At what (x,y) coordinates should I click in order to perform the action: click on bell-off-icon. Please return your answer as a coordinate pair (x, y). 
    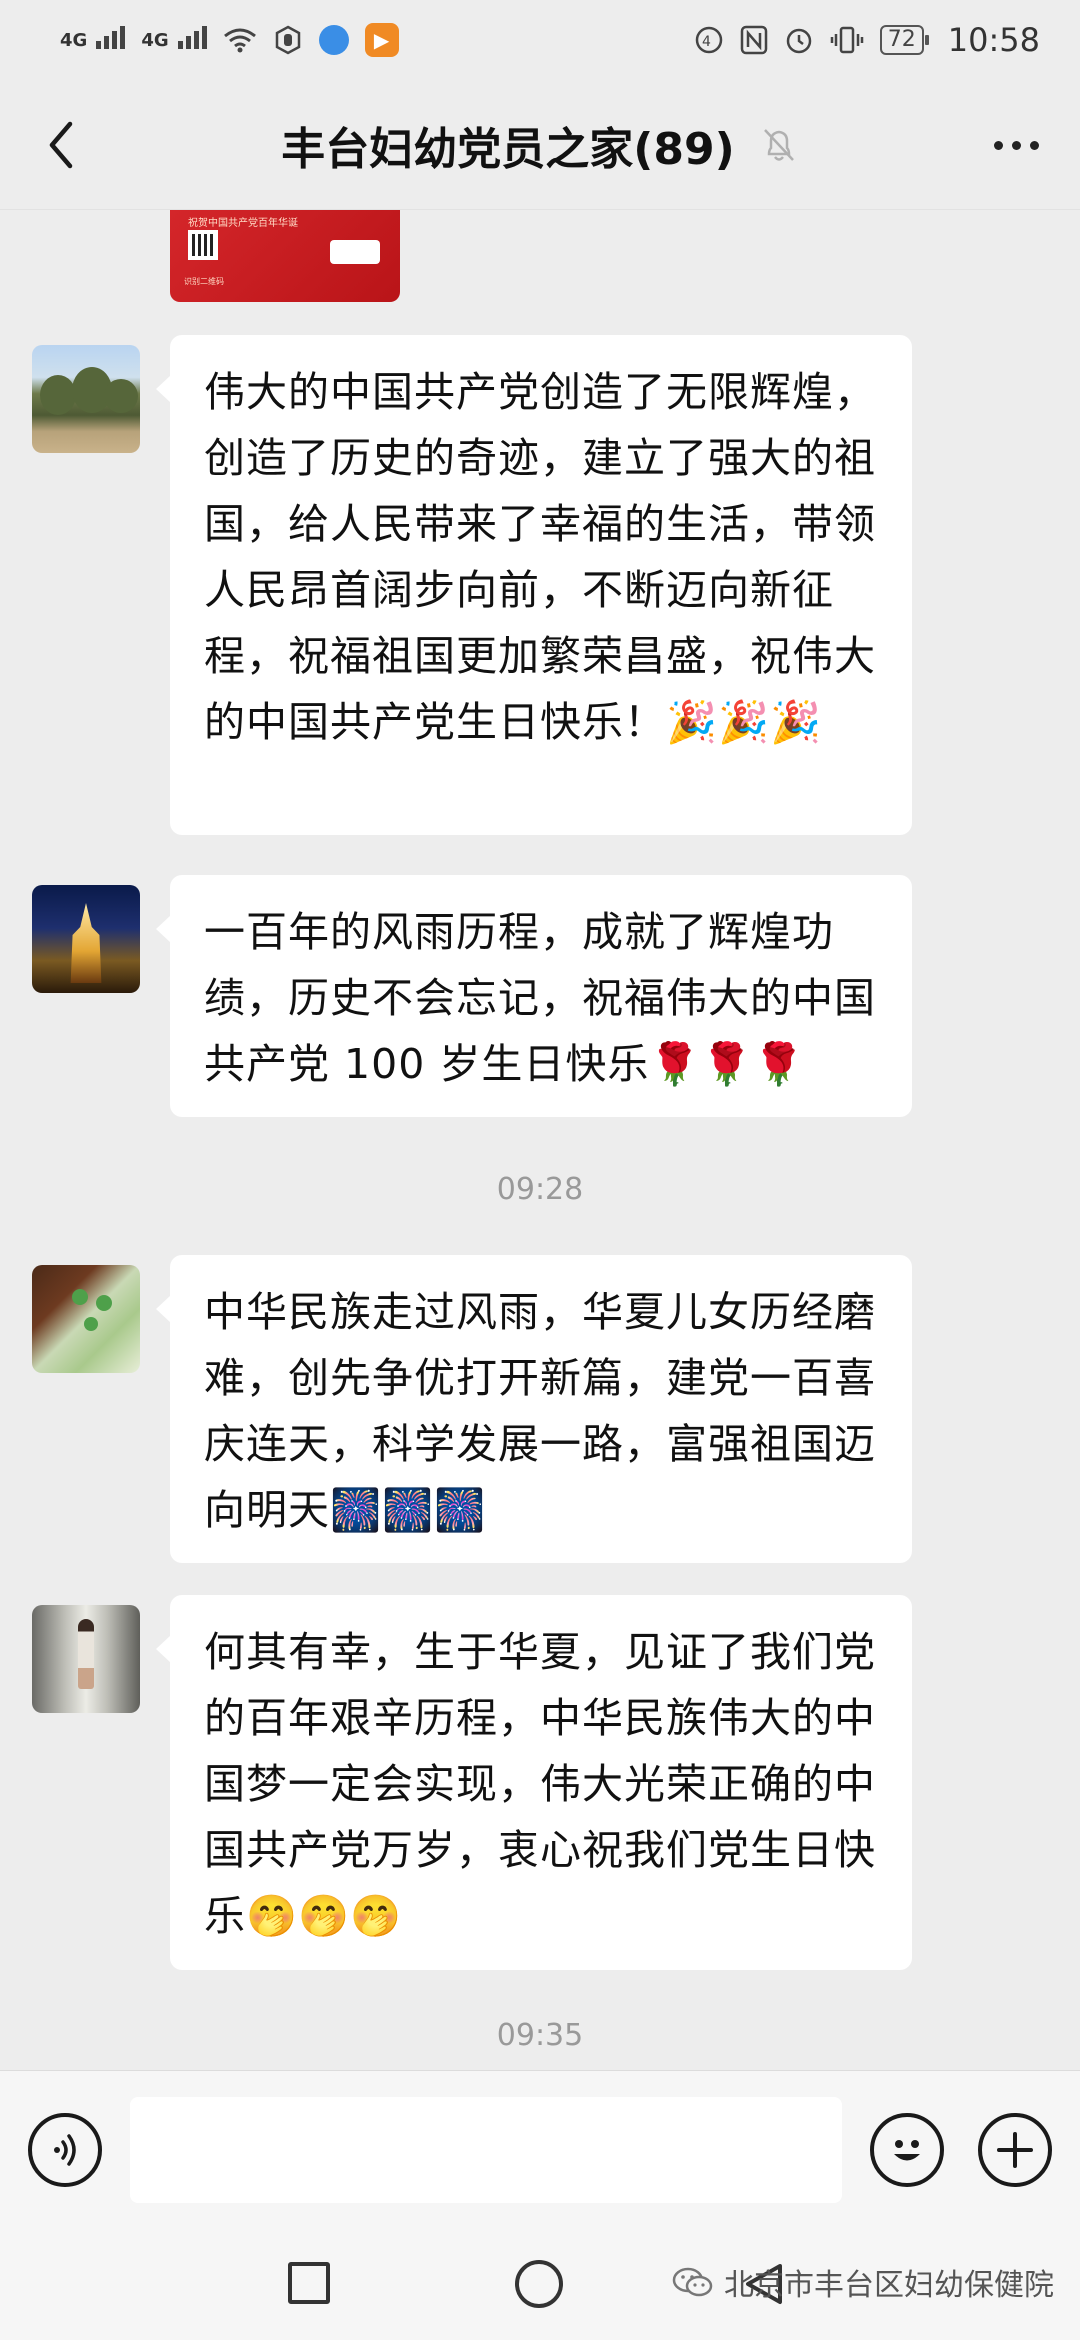
    Looking at the image, I should click on (779, 145).